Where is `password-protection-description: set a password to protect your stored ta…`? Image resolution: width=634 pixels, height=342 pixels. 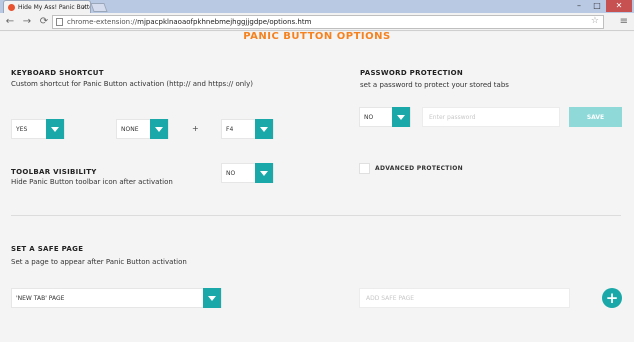
password-protection-description: set a password to protect your stored ta… is located at coordinates (434, 85).